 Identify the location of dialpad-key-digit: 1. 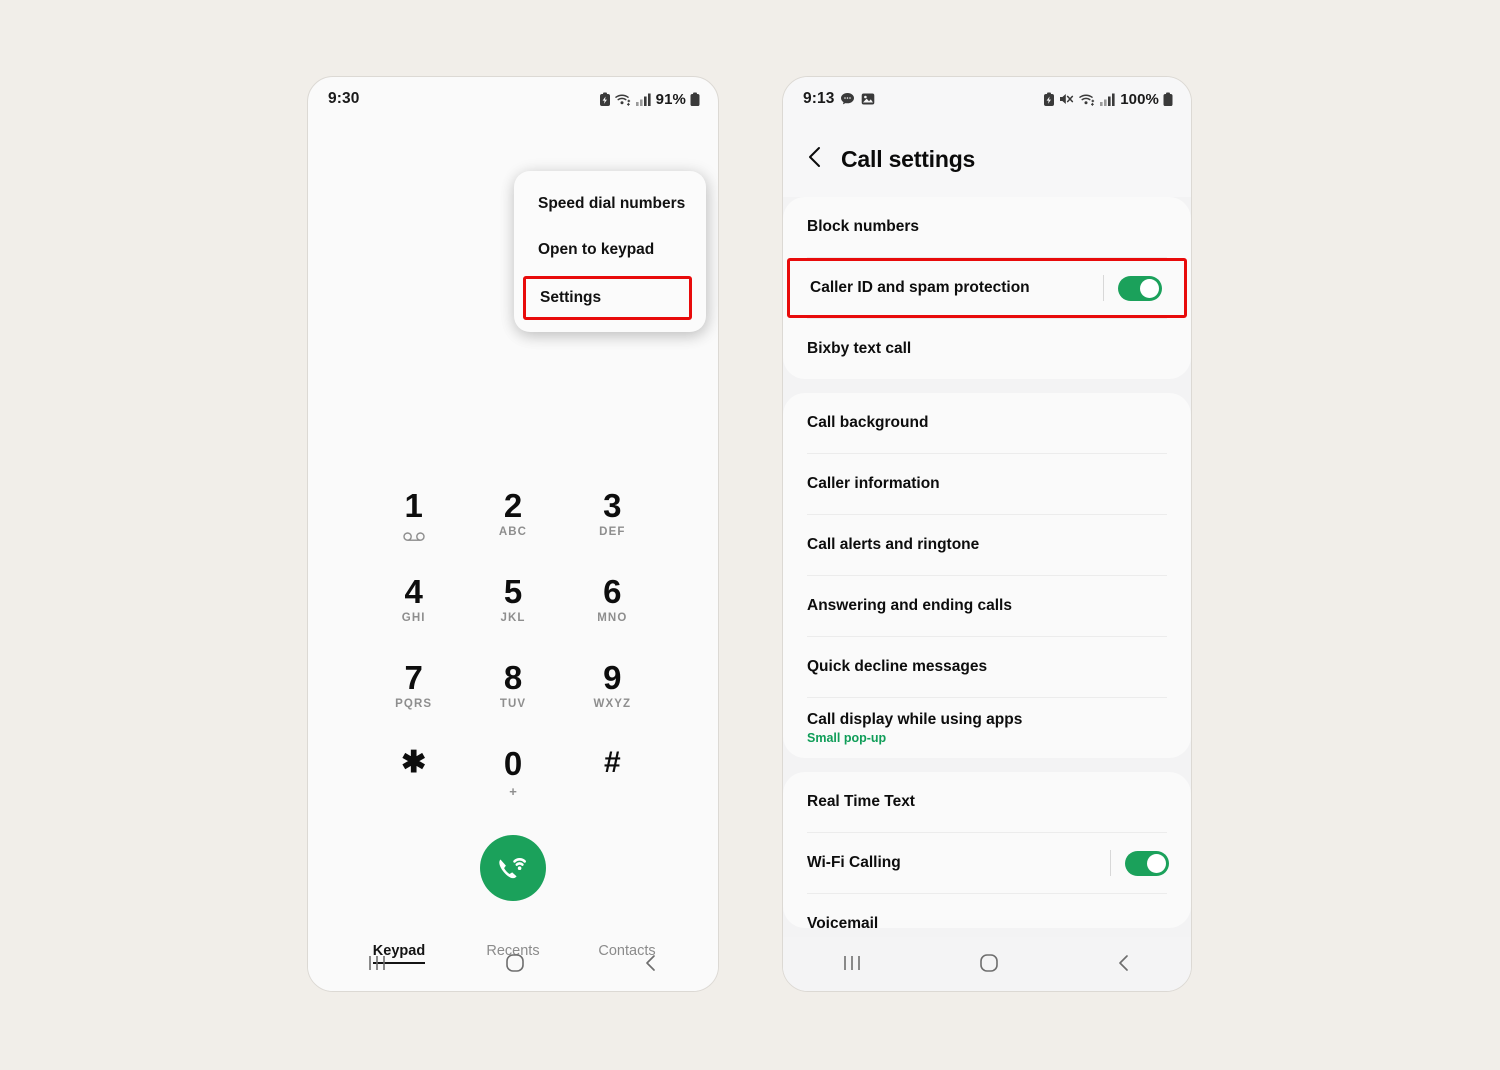
(413, 505).